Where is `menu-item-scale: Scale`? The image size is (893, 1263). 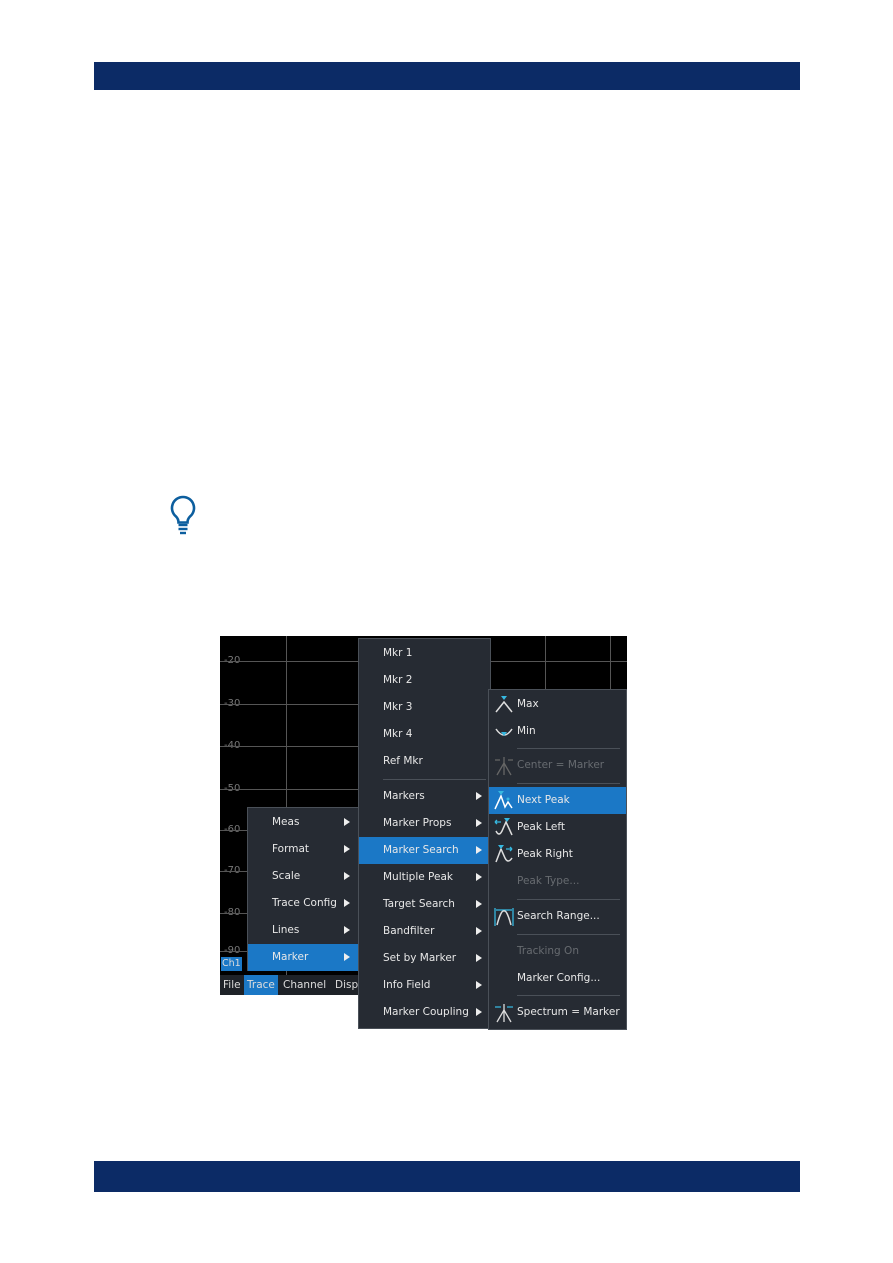
menu-item-scale: Scale is located at coordinates (303, 876).